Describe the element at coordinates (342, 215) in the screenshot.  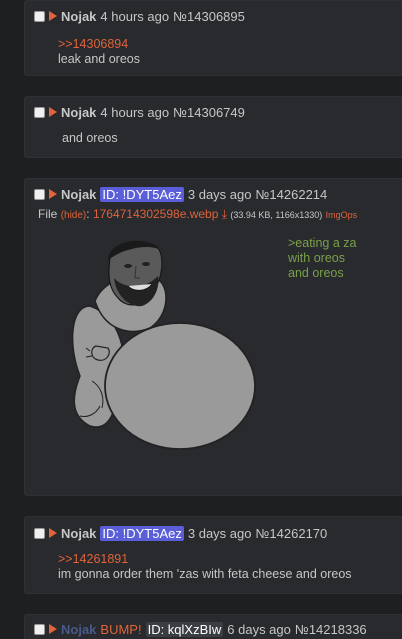
I see `imgops-link: ImgOps` at that location.